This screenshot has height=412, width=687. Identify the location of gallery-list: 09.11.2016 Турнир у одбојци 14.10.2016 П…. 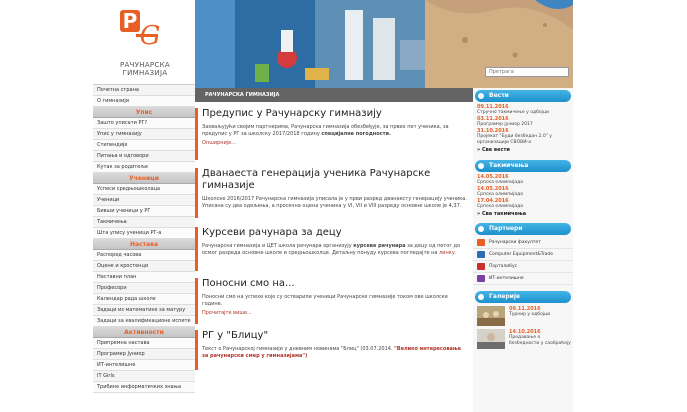
(523, 326).